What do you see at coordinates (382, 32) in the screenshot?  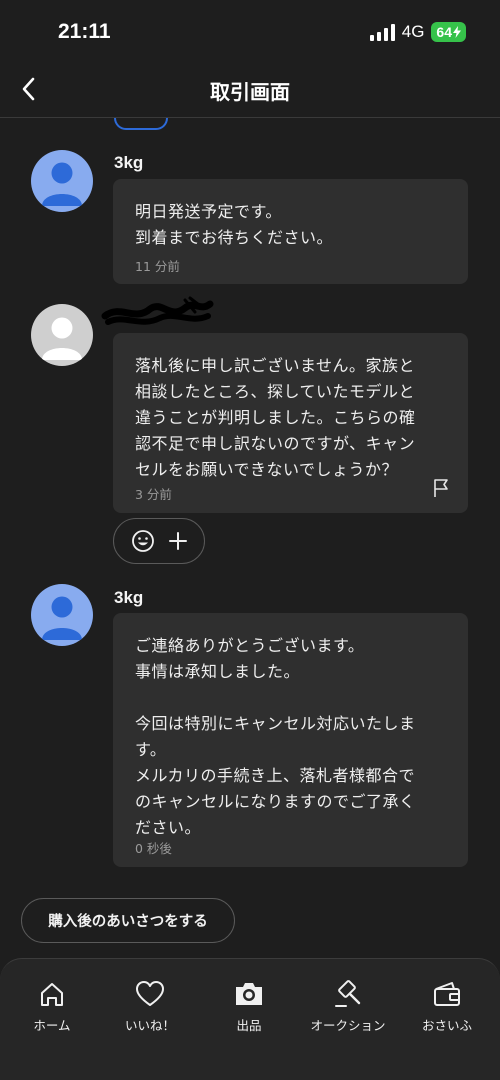 I see `signal-icon` at bounding box center [382, 32].